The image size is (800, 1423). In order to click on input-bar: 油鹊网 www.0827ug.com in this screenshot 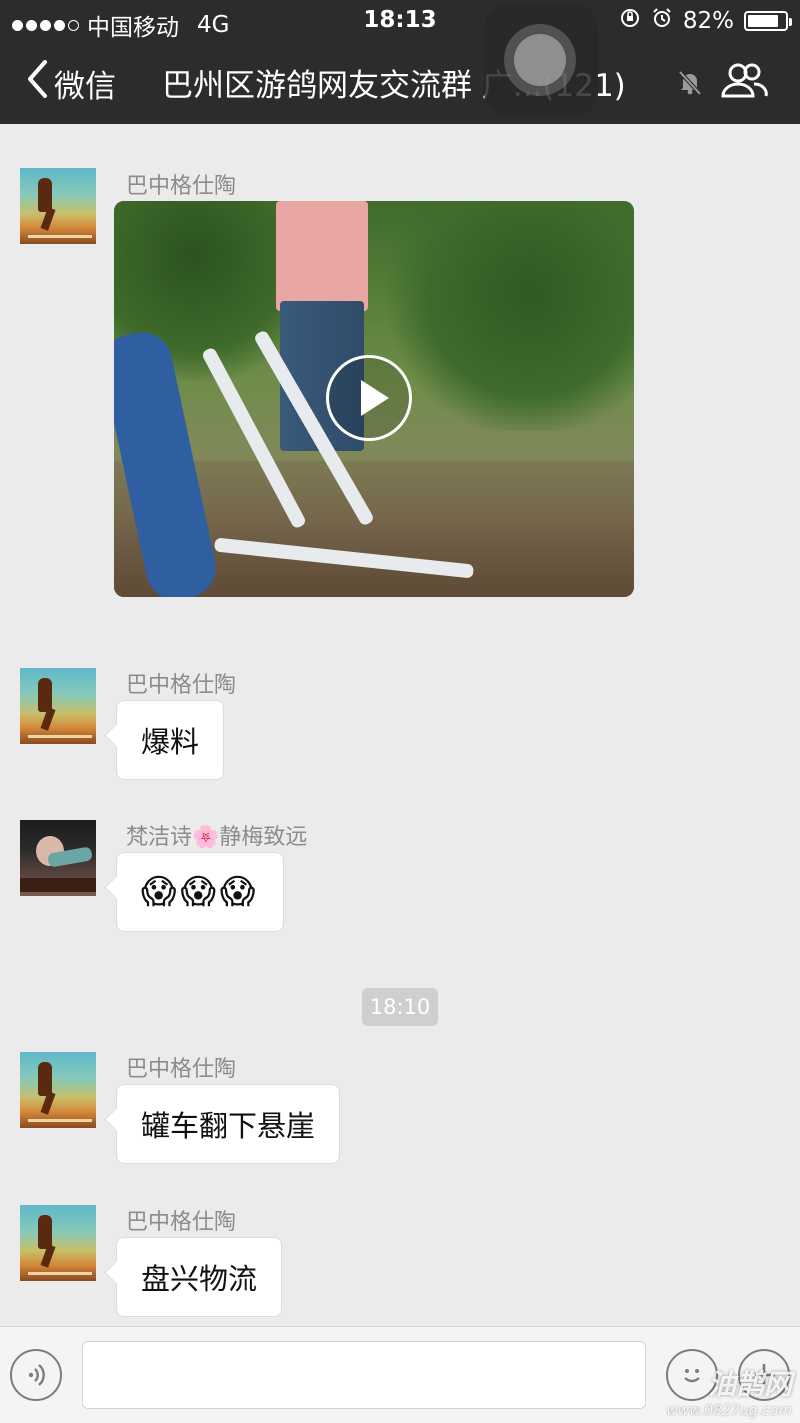, I will do `click(400, 1374)`.